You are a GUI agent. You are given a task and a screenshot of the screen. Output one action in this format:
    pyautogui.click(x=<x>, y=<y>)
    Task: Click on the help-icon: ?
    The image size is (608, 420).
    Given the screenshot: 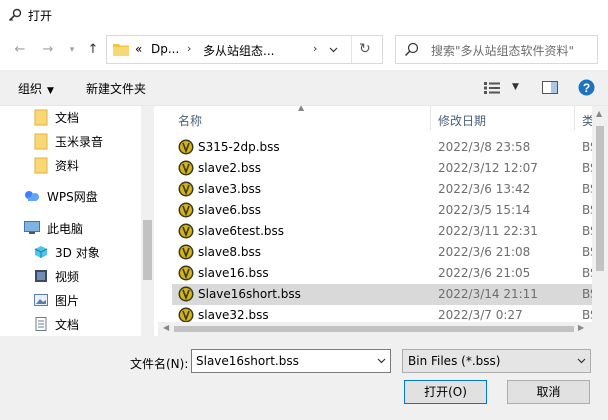 What is the action you would take?
    pyautogui.click(x=586, y=87)
    